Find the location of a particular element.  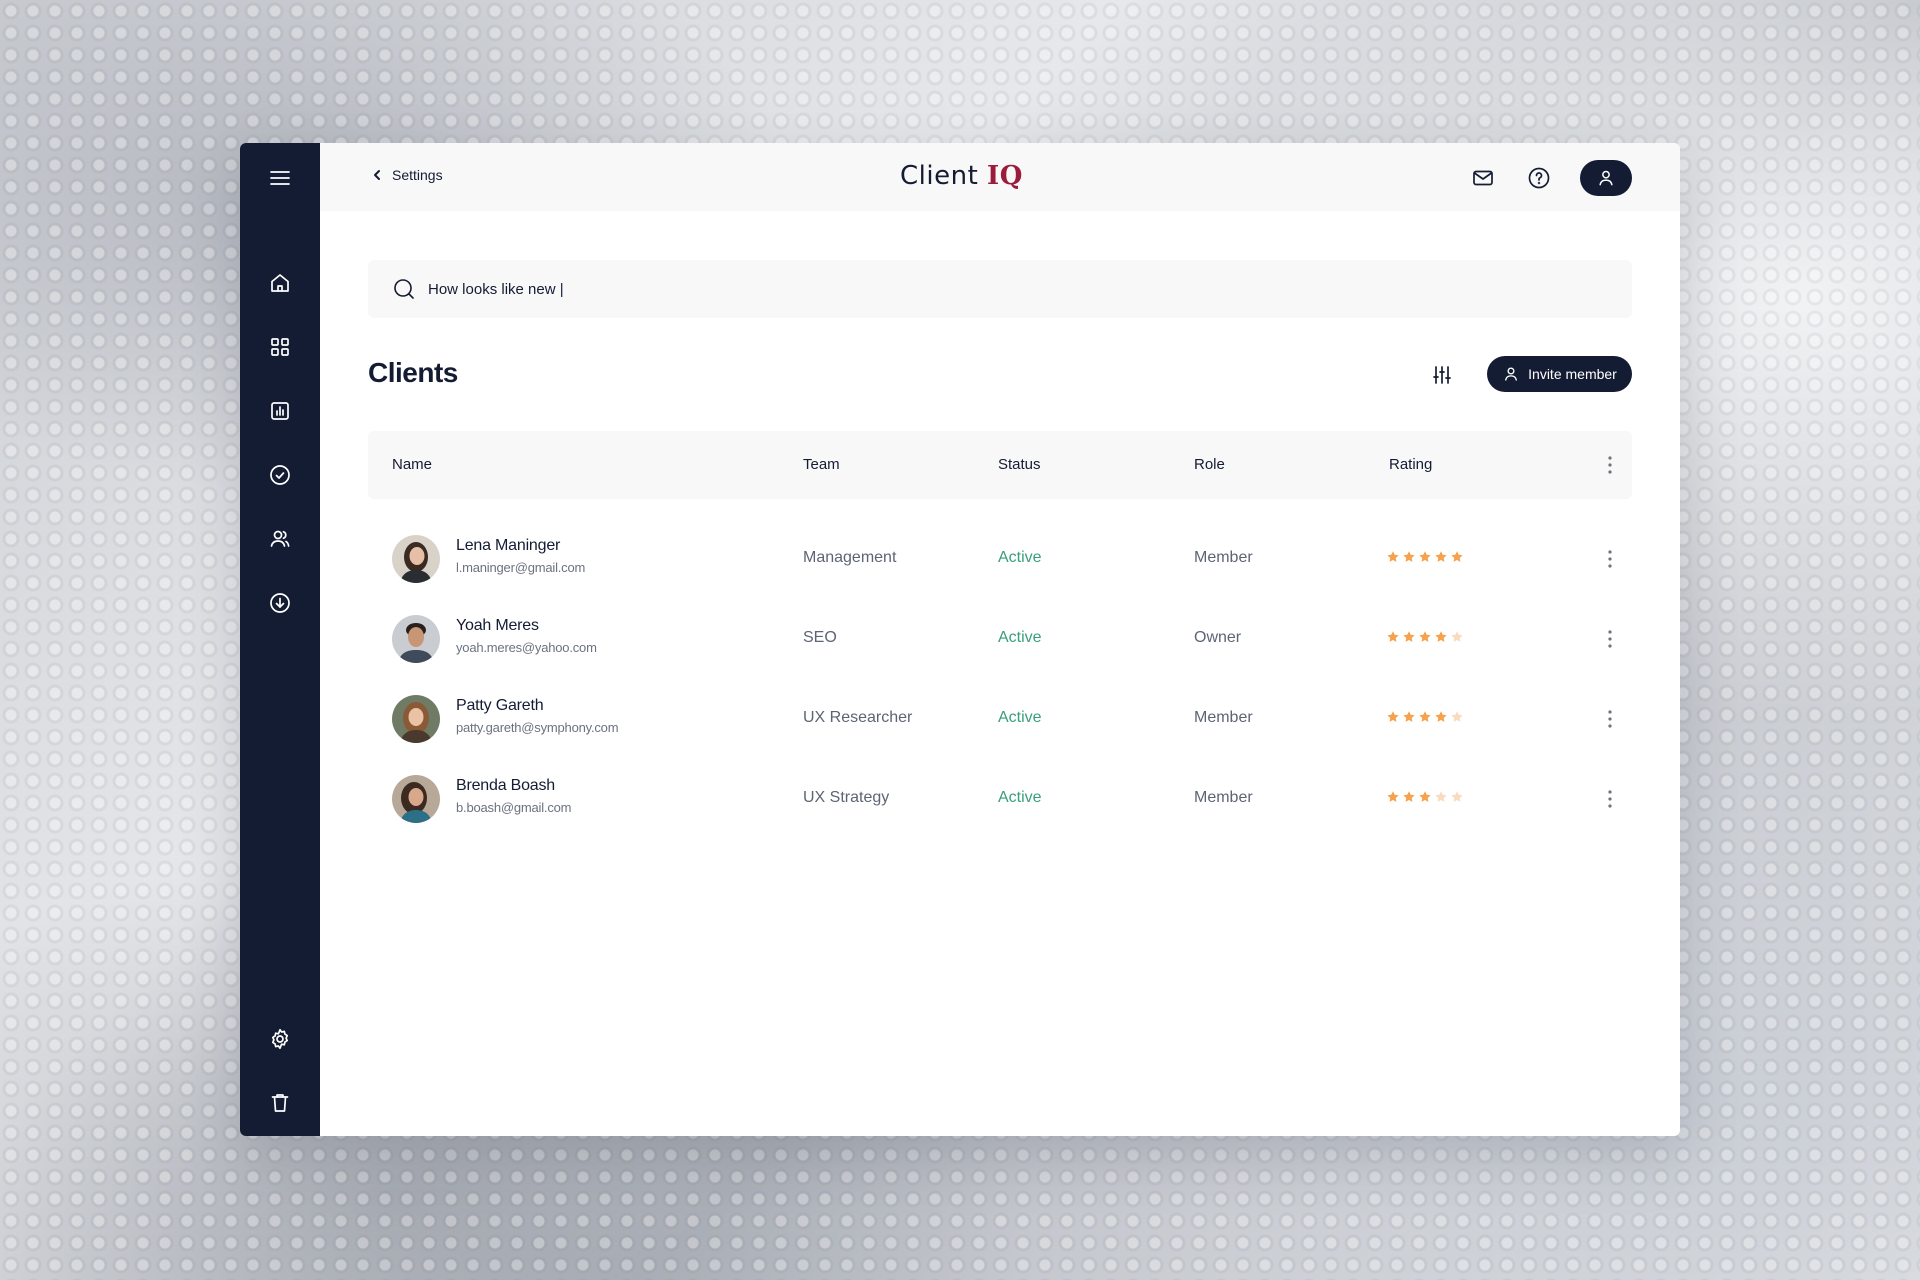

top-bar: Settings Client IQ is located at coordinates (1000, 177).